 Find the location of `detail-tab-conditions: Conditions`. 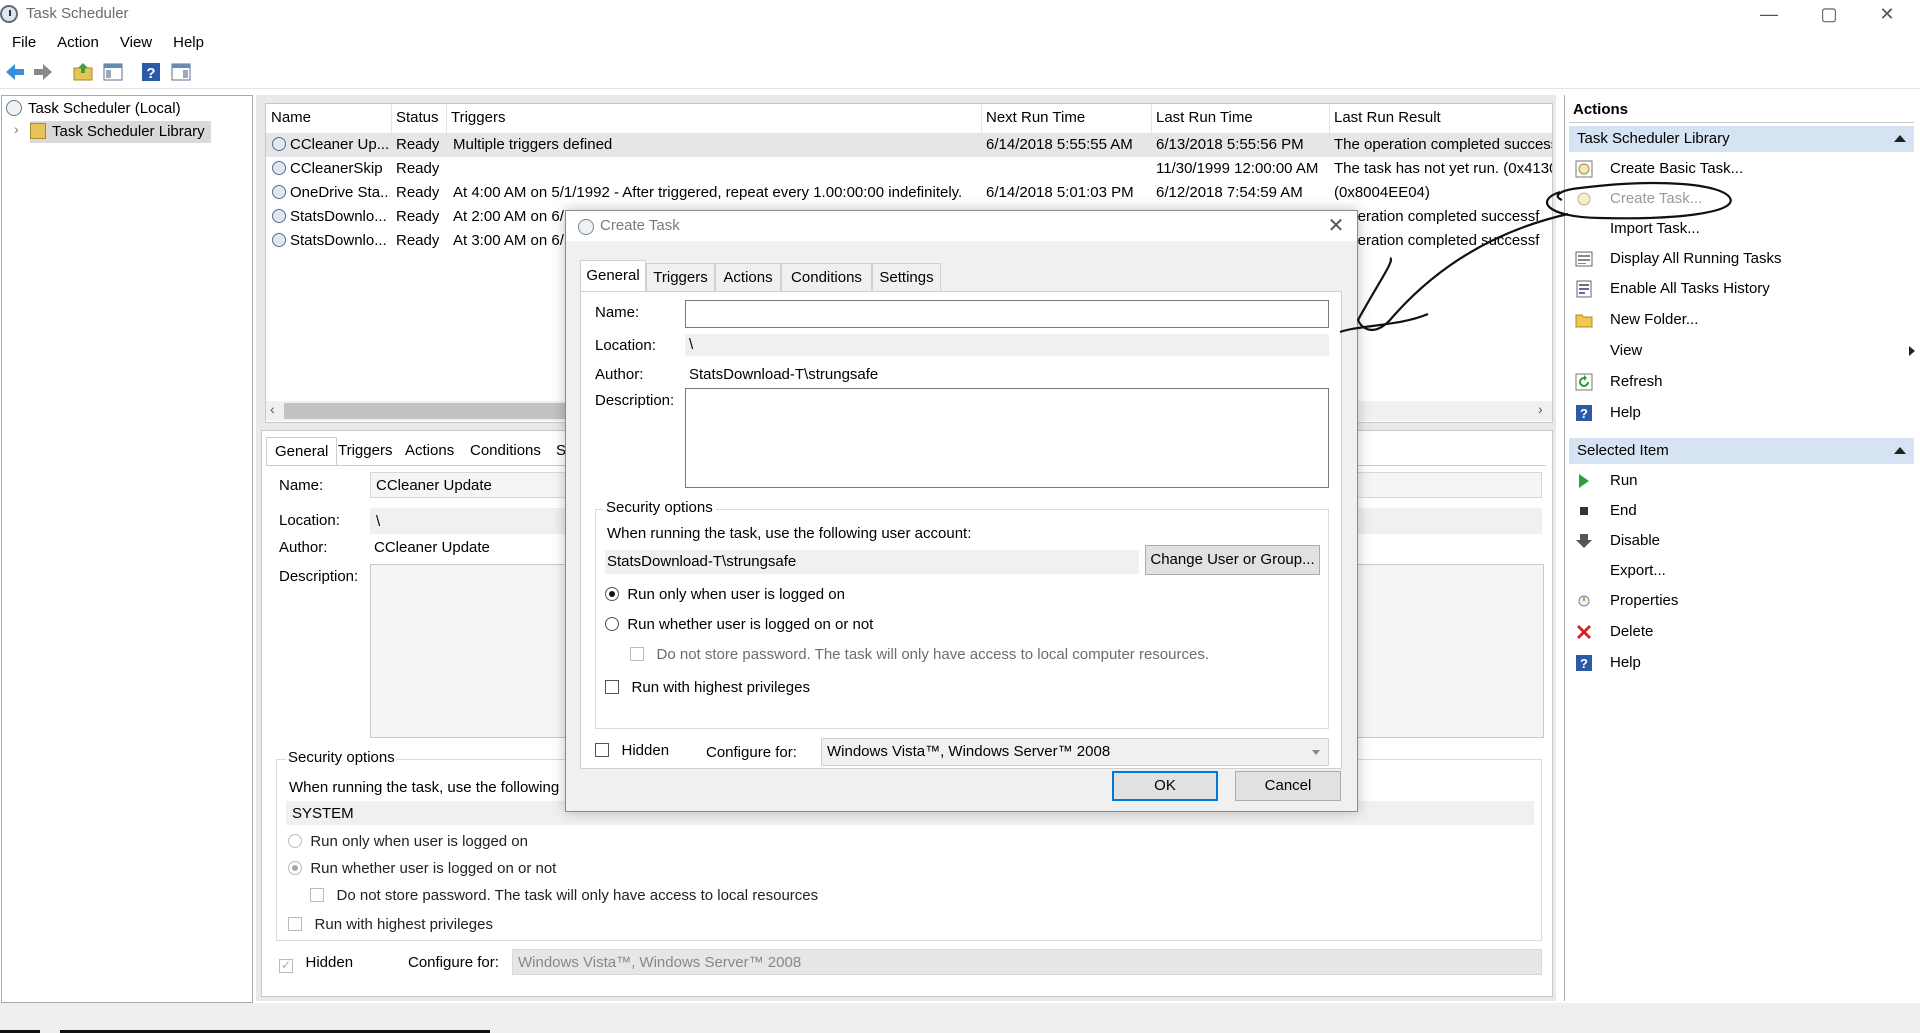

detail-tab-conditions: Conditions is located at coordinates (505, 451).